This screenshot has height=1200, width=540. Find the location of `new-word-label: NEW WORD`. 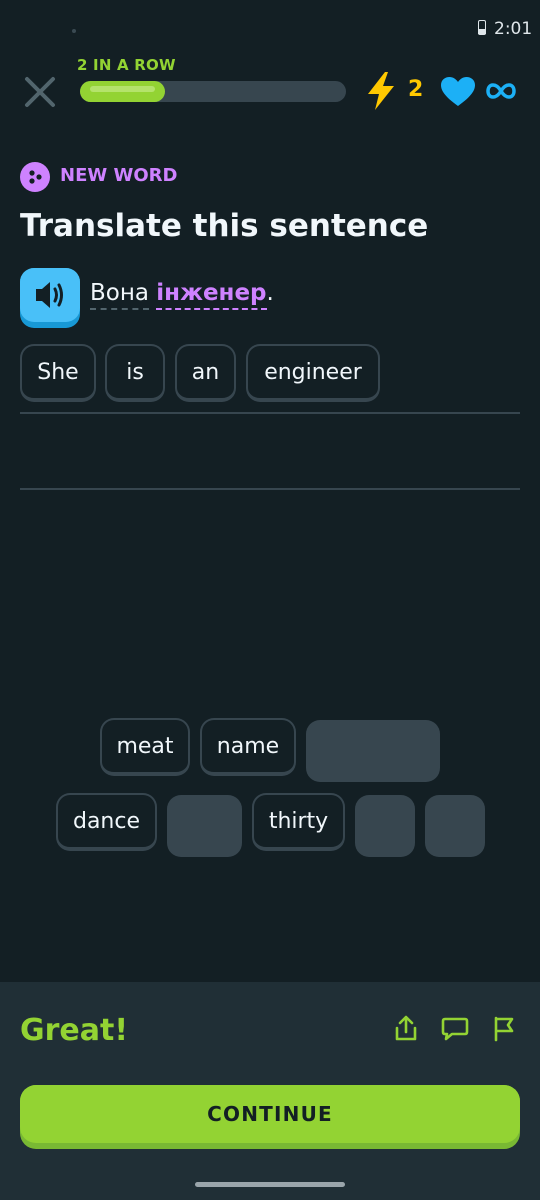

new-word-label: NEW WORD is located at coordinates (119, 175).